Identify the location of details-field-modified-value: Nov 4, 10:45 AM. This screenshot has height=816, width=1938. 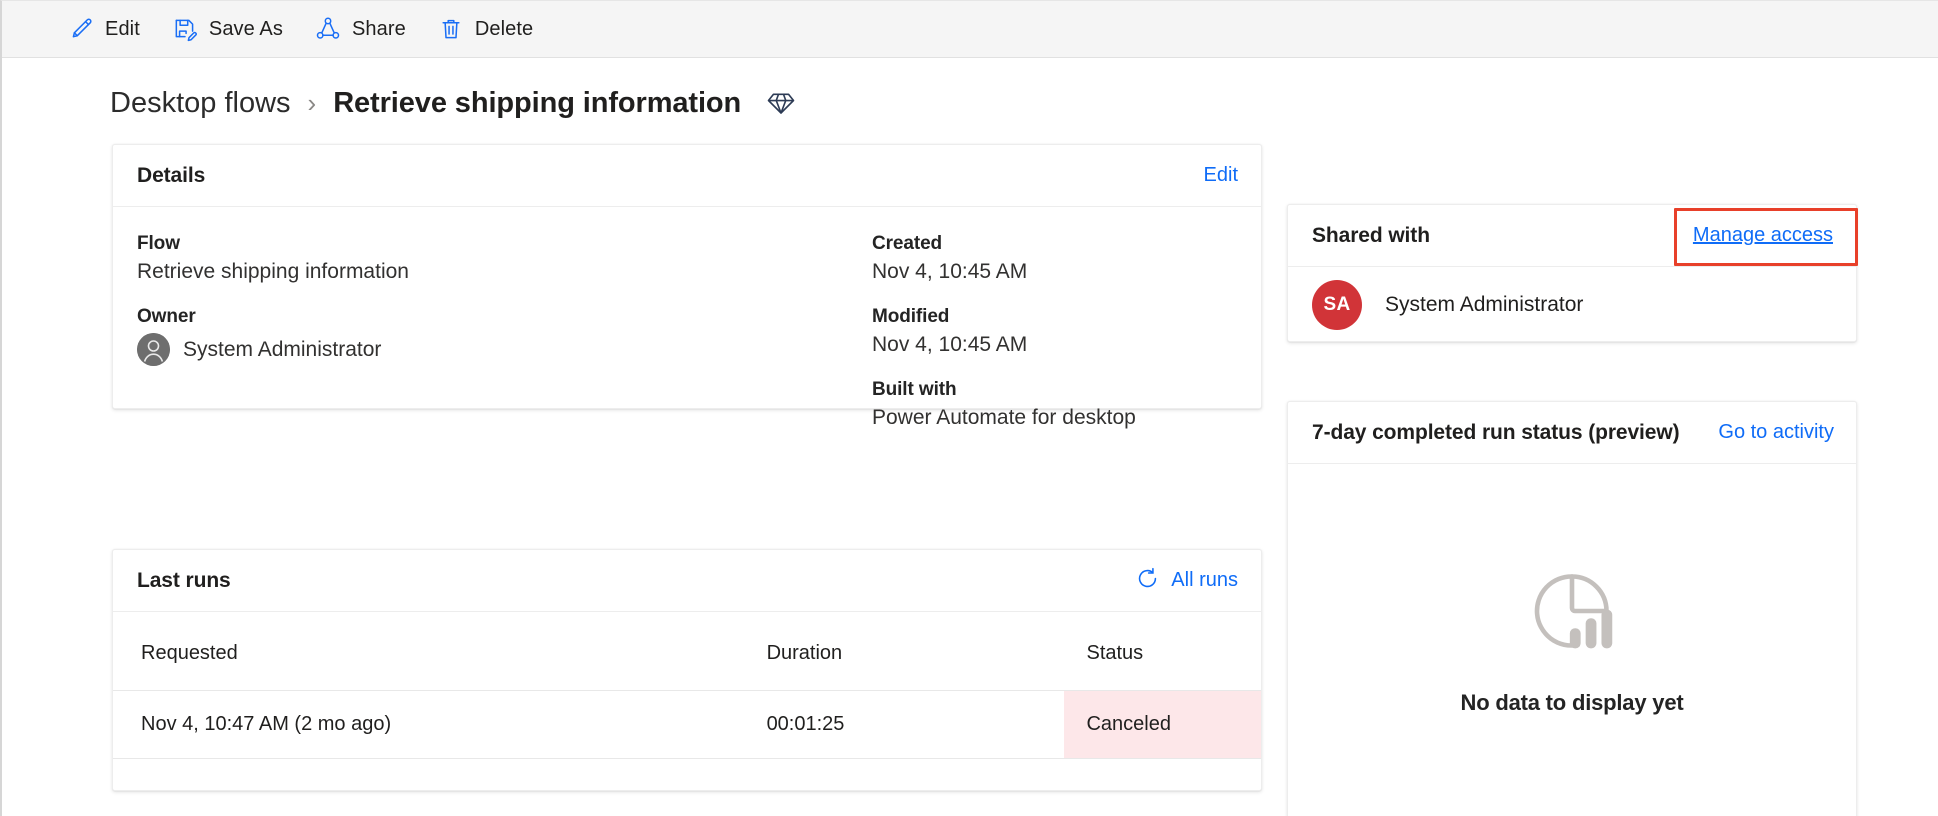
(950, 344).